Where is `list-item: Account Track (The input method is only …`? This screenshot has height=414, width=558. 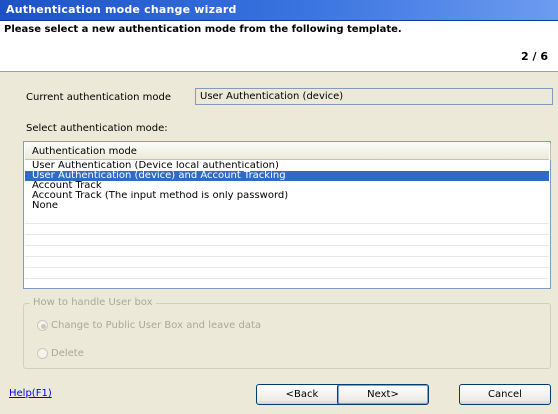
list-item: Account Track (The input method is only … is located at coordinates (287, 196).